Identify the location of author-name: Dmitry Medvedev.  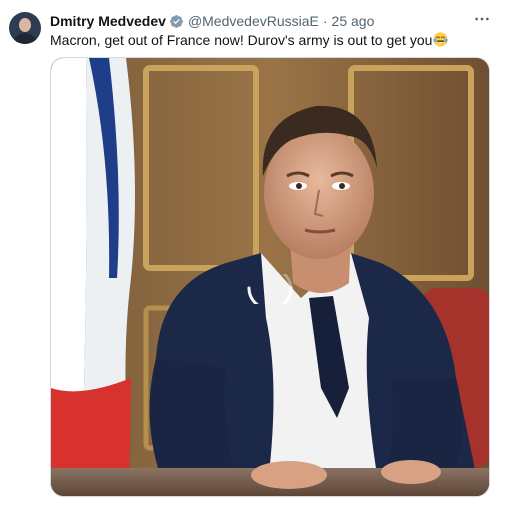
(108, 21).